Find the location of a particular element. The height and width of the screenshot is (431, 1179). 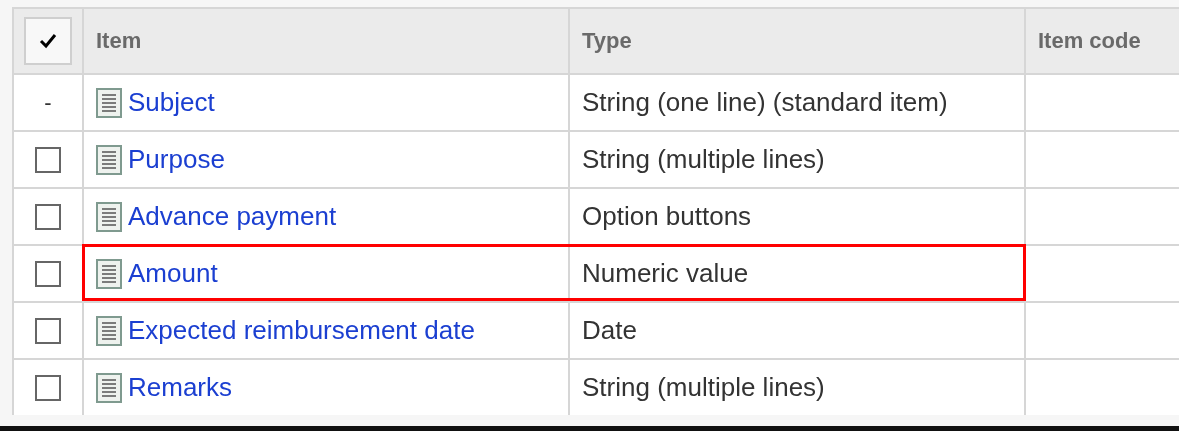

select-all-checkbox is located at coordinates (48, 41).